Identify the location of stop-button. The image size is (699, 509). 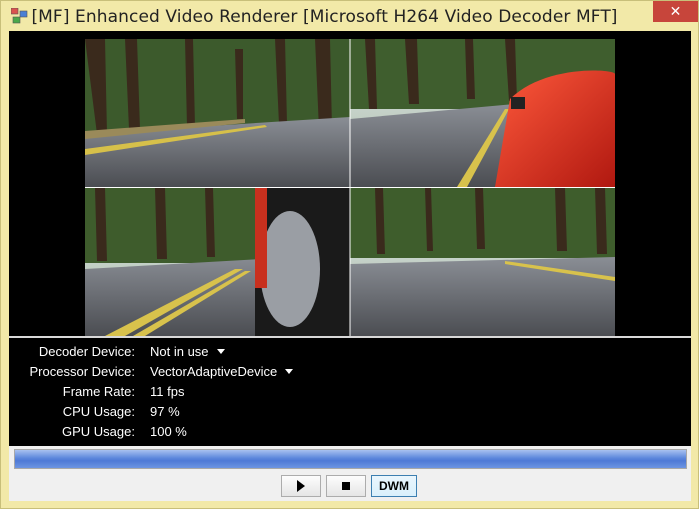
(346, 486).